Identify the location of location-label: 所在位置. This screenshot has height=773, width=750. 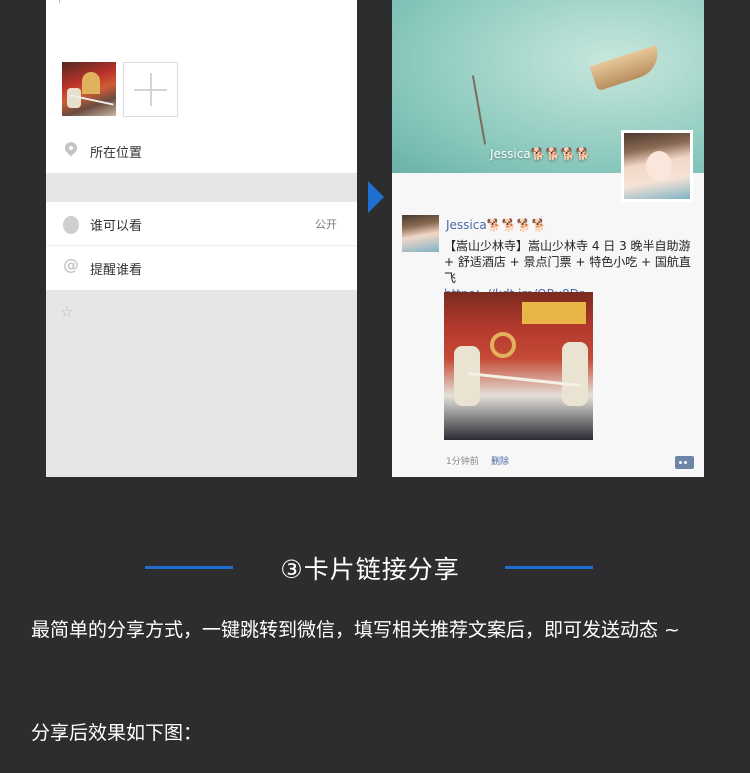
(116, 153).